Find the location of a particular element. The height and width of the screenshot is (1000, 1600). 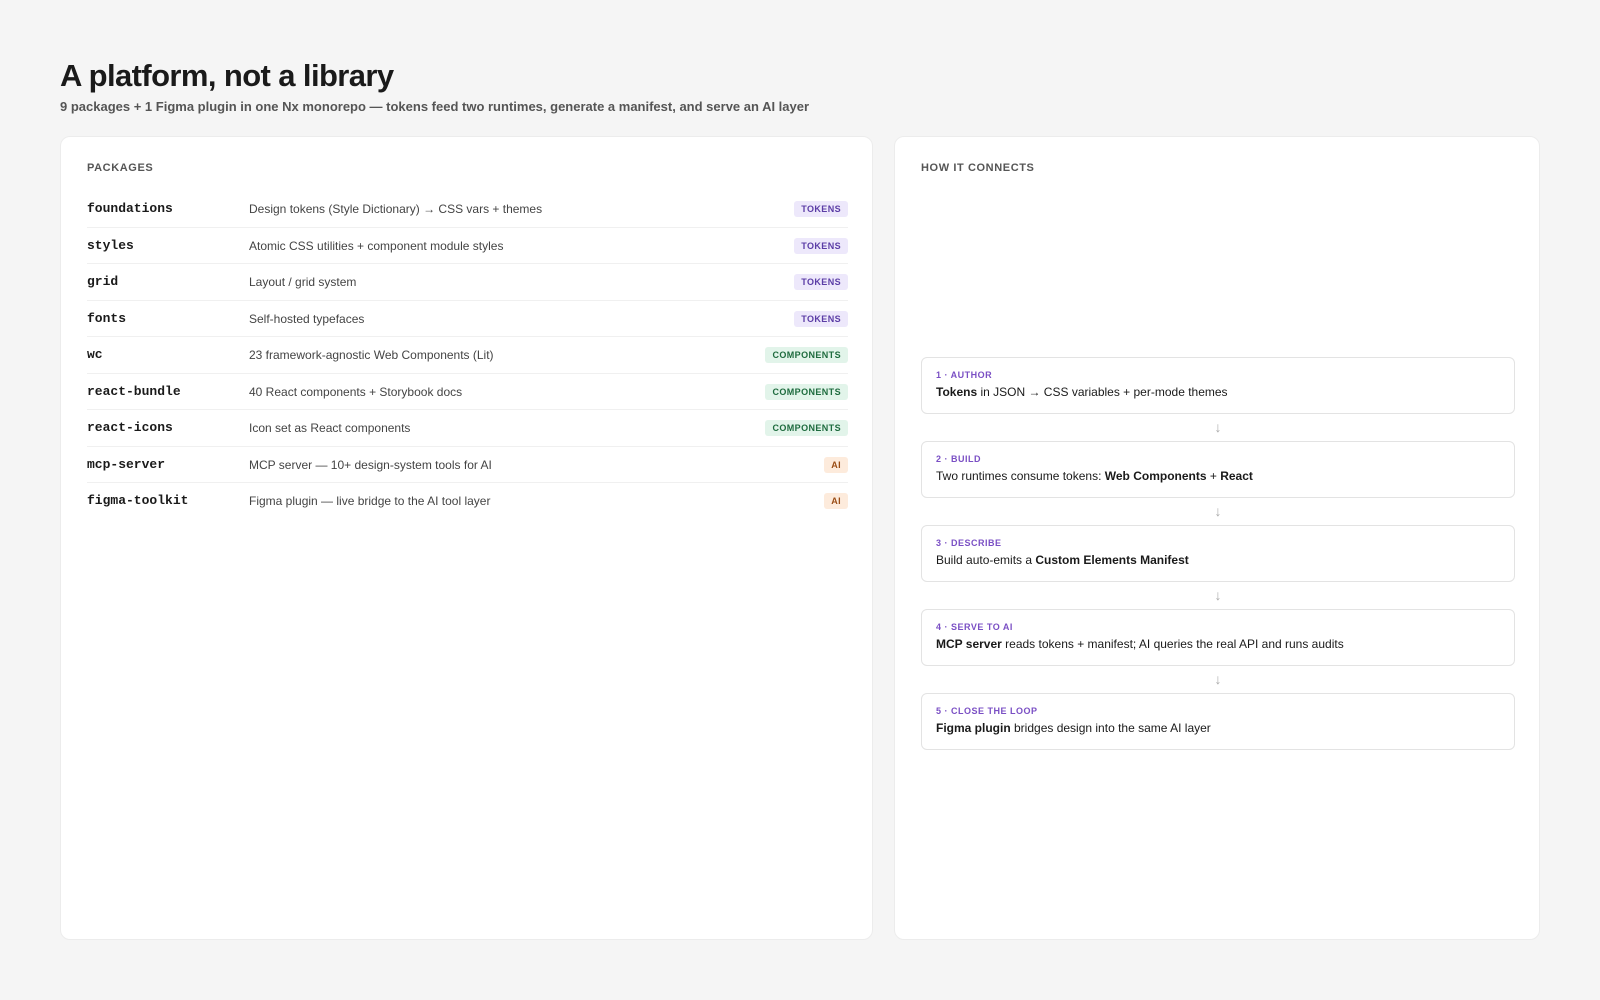

step-text-emphasis: MCP server is located at coordinates (969, 644).